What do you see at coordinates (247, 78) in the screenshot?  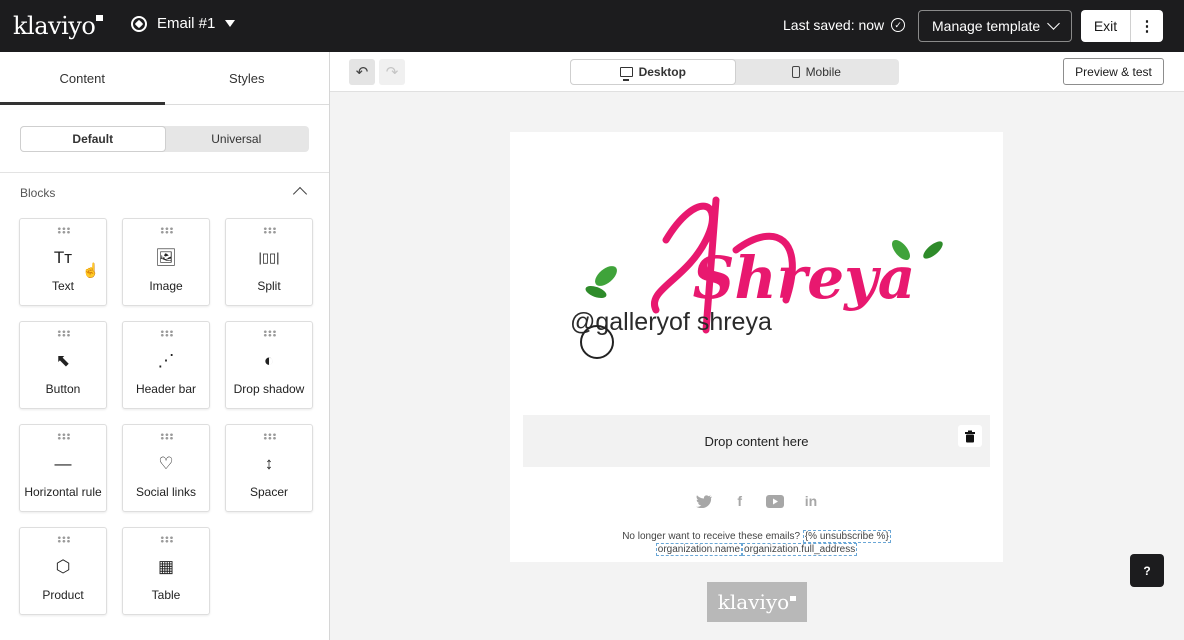 I see `tab-styles: Styles` at bounding box center [247, 78].